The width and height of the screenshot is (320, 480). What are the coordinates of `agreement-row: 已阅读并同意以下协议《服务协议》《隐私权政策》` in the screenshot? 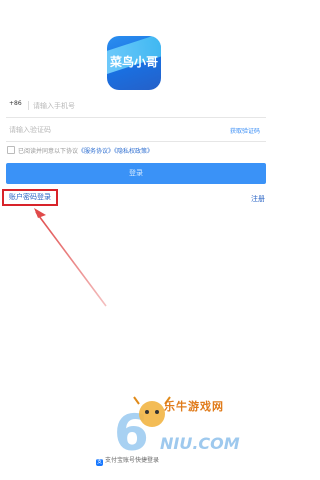 It's located at (80, 151).